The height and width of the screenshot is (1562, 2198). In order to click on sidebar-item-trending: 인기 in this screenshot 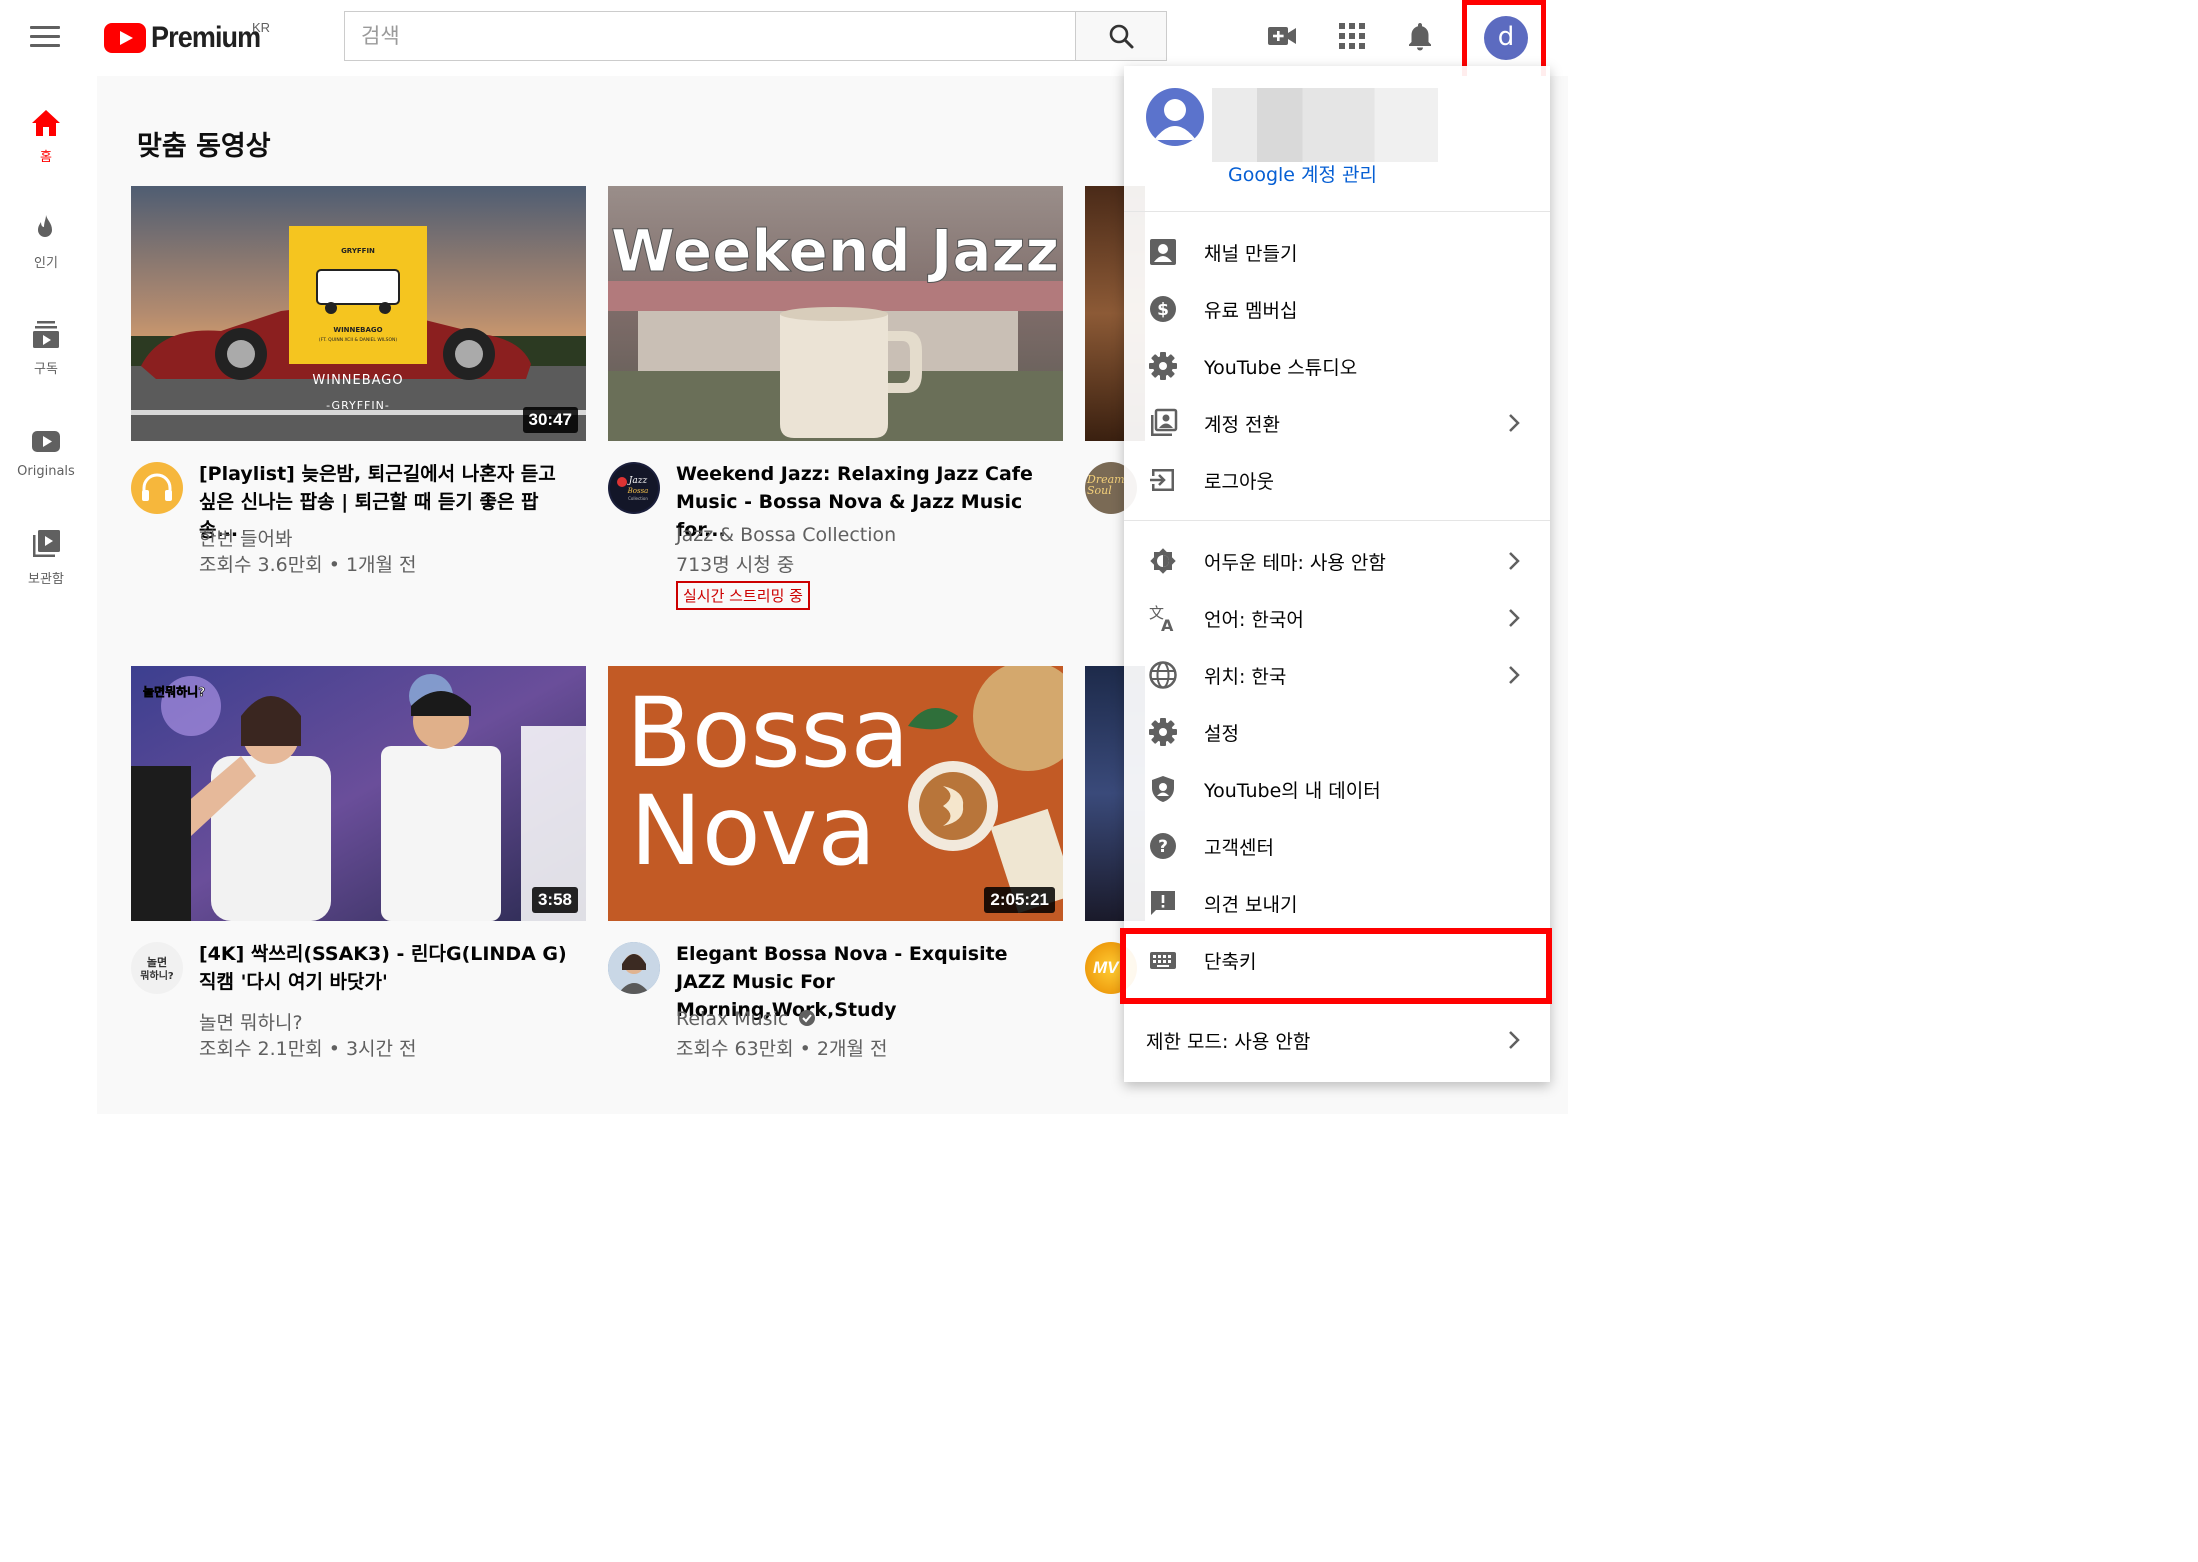, I will do `click(46, 242)`.